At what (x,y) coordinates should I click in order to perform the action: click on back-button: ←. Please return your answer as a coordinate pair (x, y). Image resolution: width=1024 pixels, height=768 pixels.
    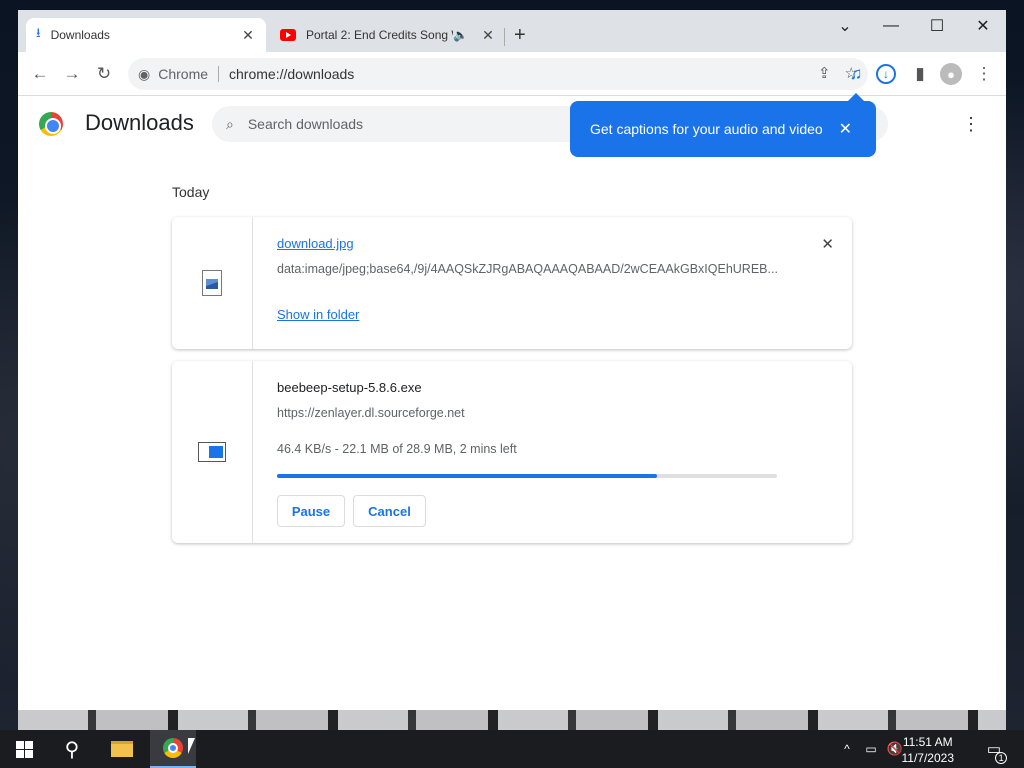
    Looking at the image, I should click on (40, 74).